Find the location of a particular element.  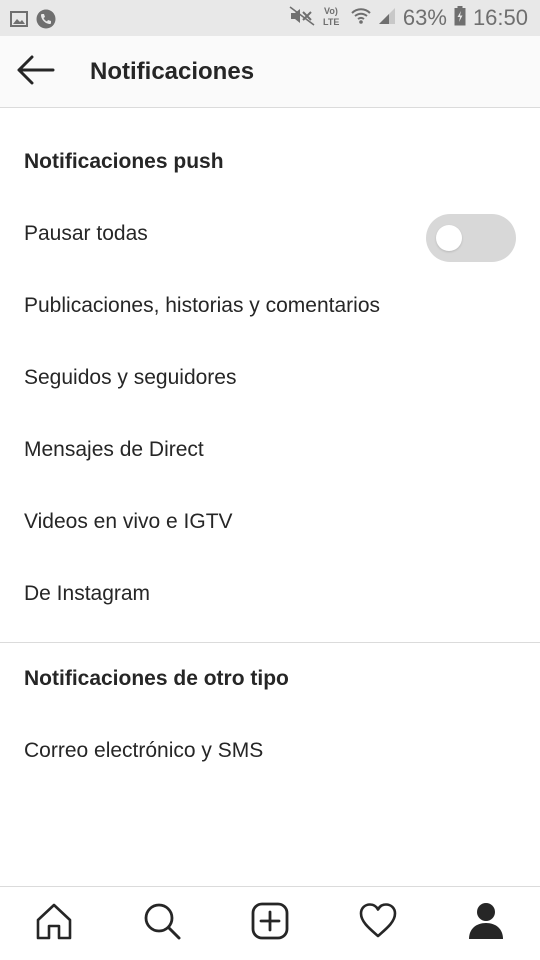

nav-home is located at coordinates (54, 924).